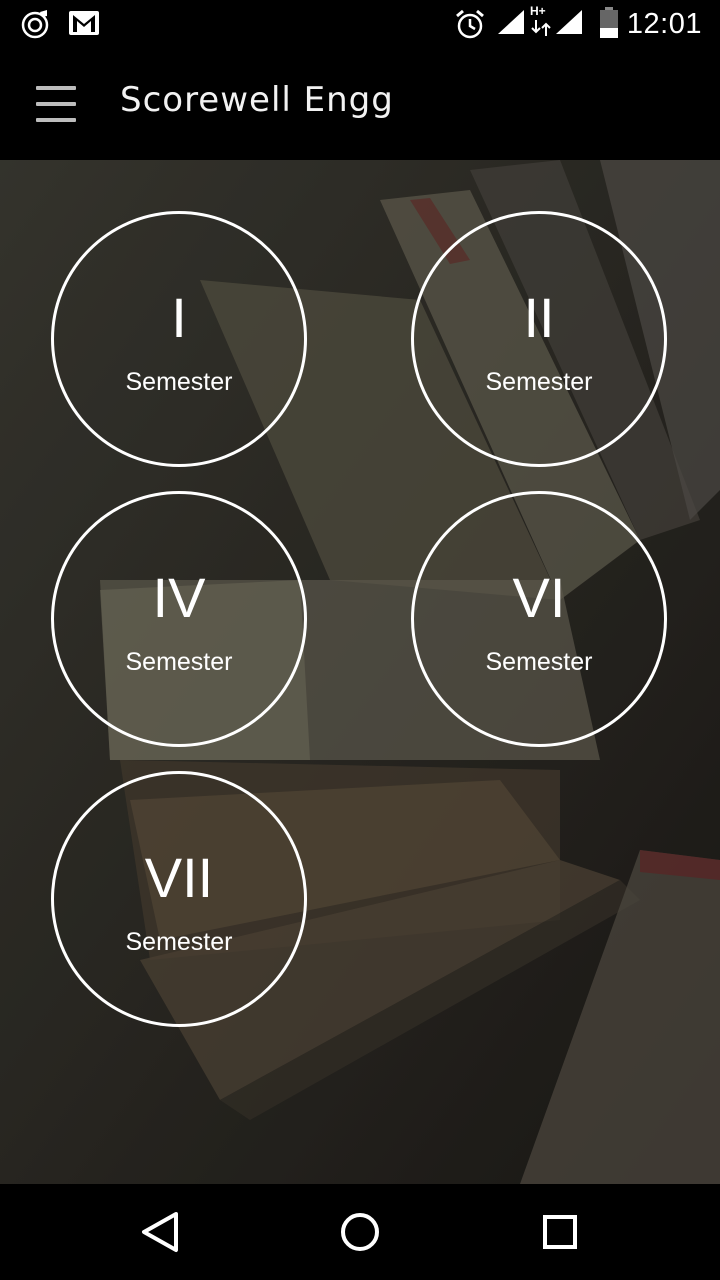 This screenshot has width=720, height=1280. What do you see at coordinates (35, 24) in the screenshot?
I see `music-icon` at bounding box center [35, 24].